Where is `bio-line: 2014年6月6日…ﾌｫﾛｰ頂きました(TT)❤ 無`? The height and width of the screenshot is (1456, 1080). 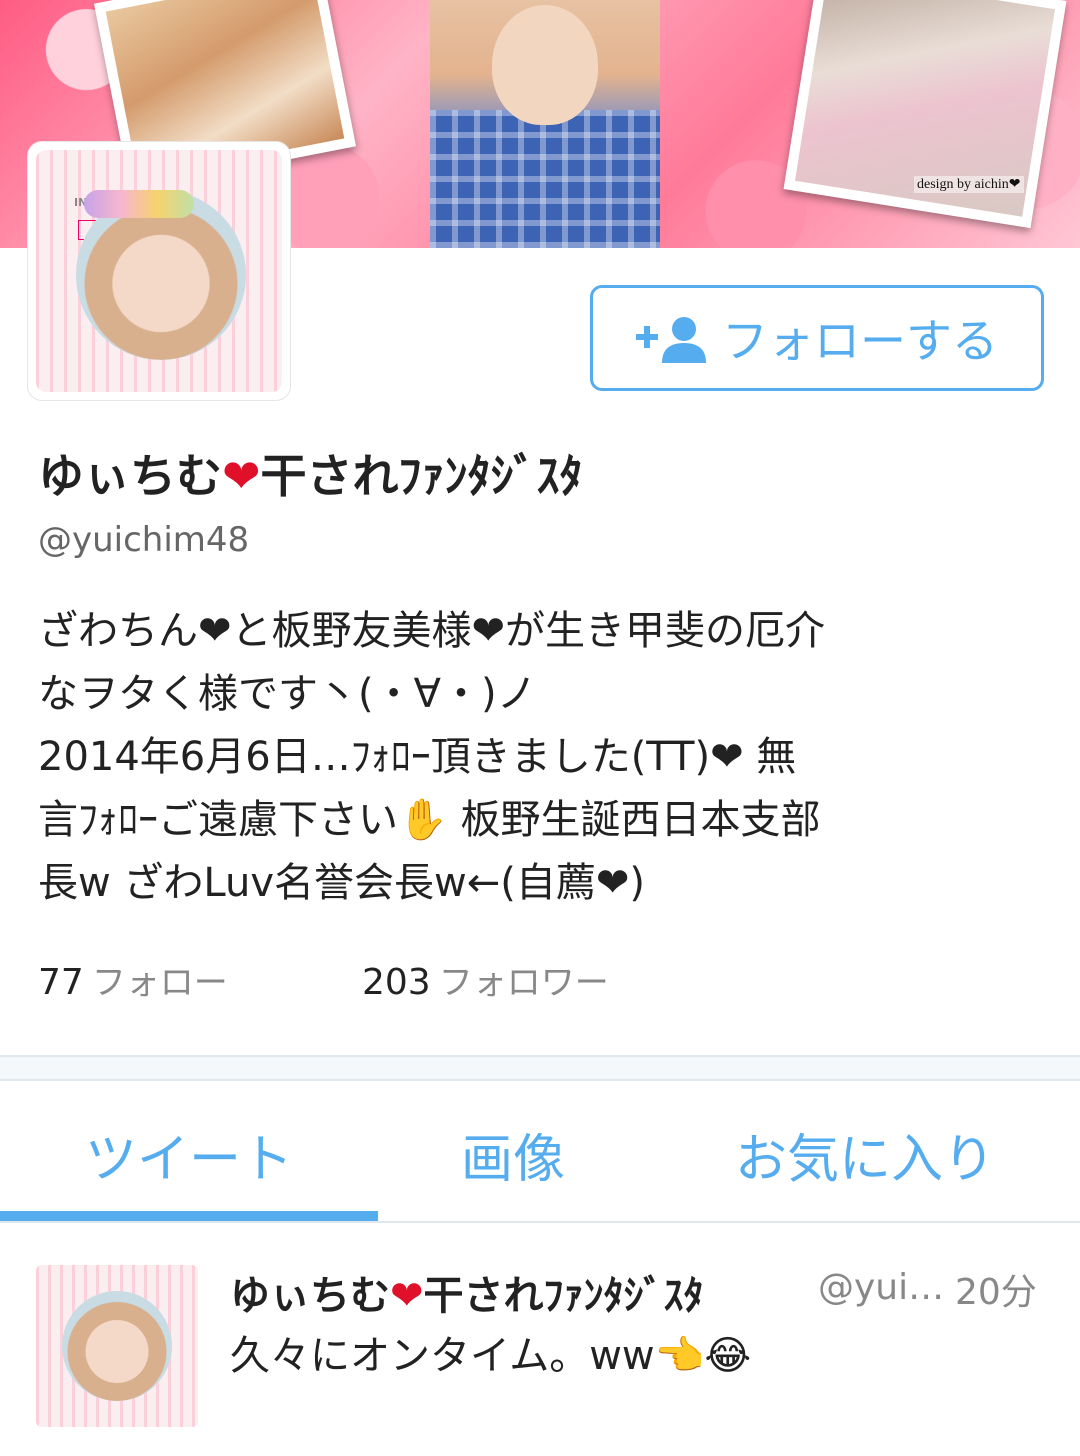 bio-line: 2014年6月6日…ﾌｫﾛｰ頂きました(TT)❤ 無 is located at coordinates (417, 757).